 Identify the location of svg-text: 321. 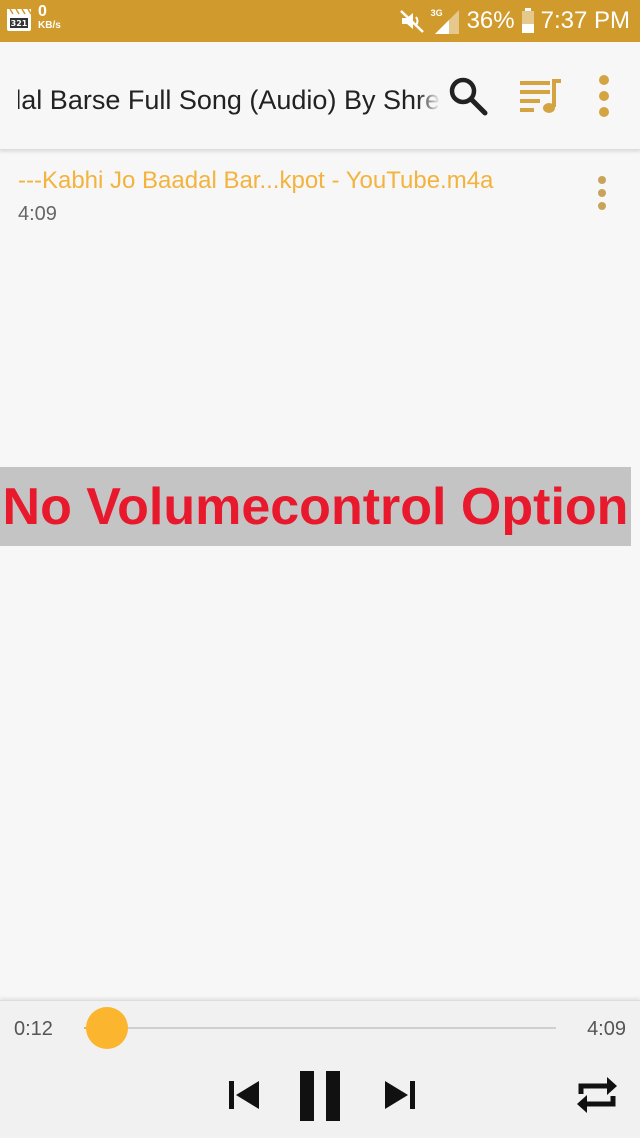
(19, 23).